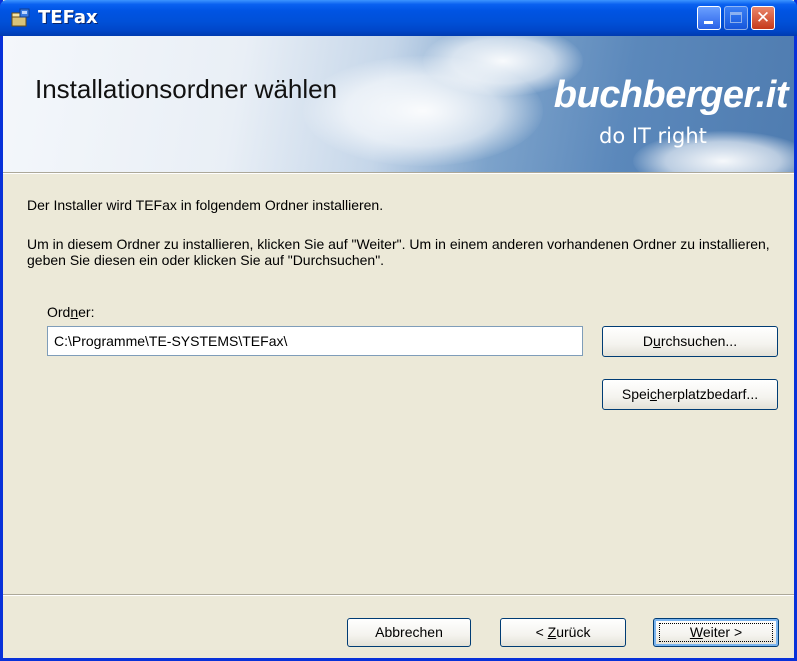 This screenshot has width=797, height=661. I want to click on maximize-button, so click(736, 18).